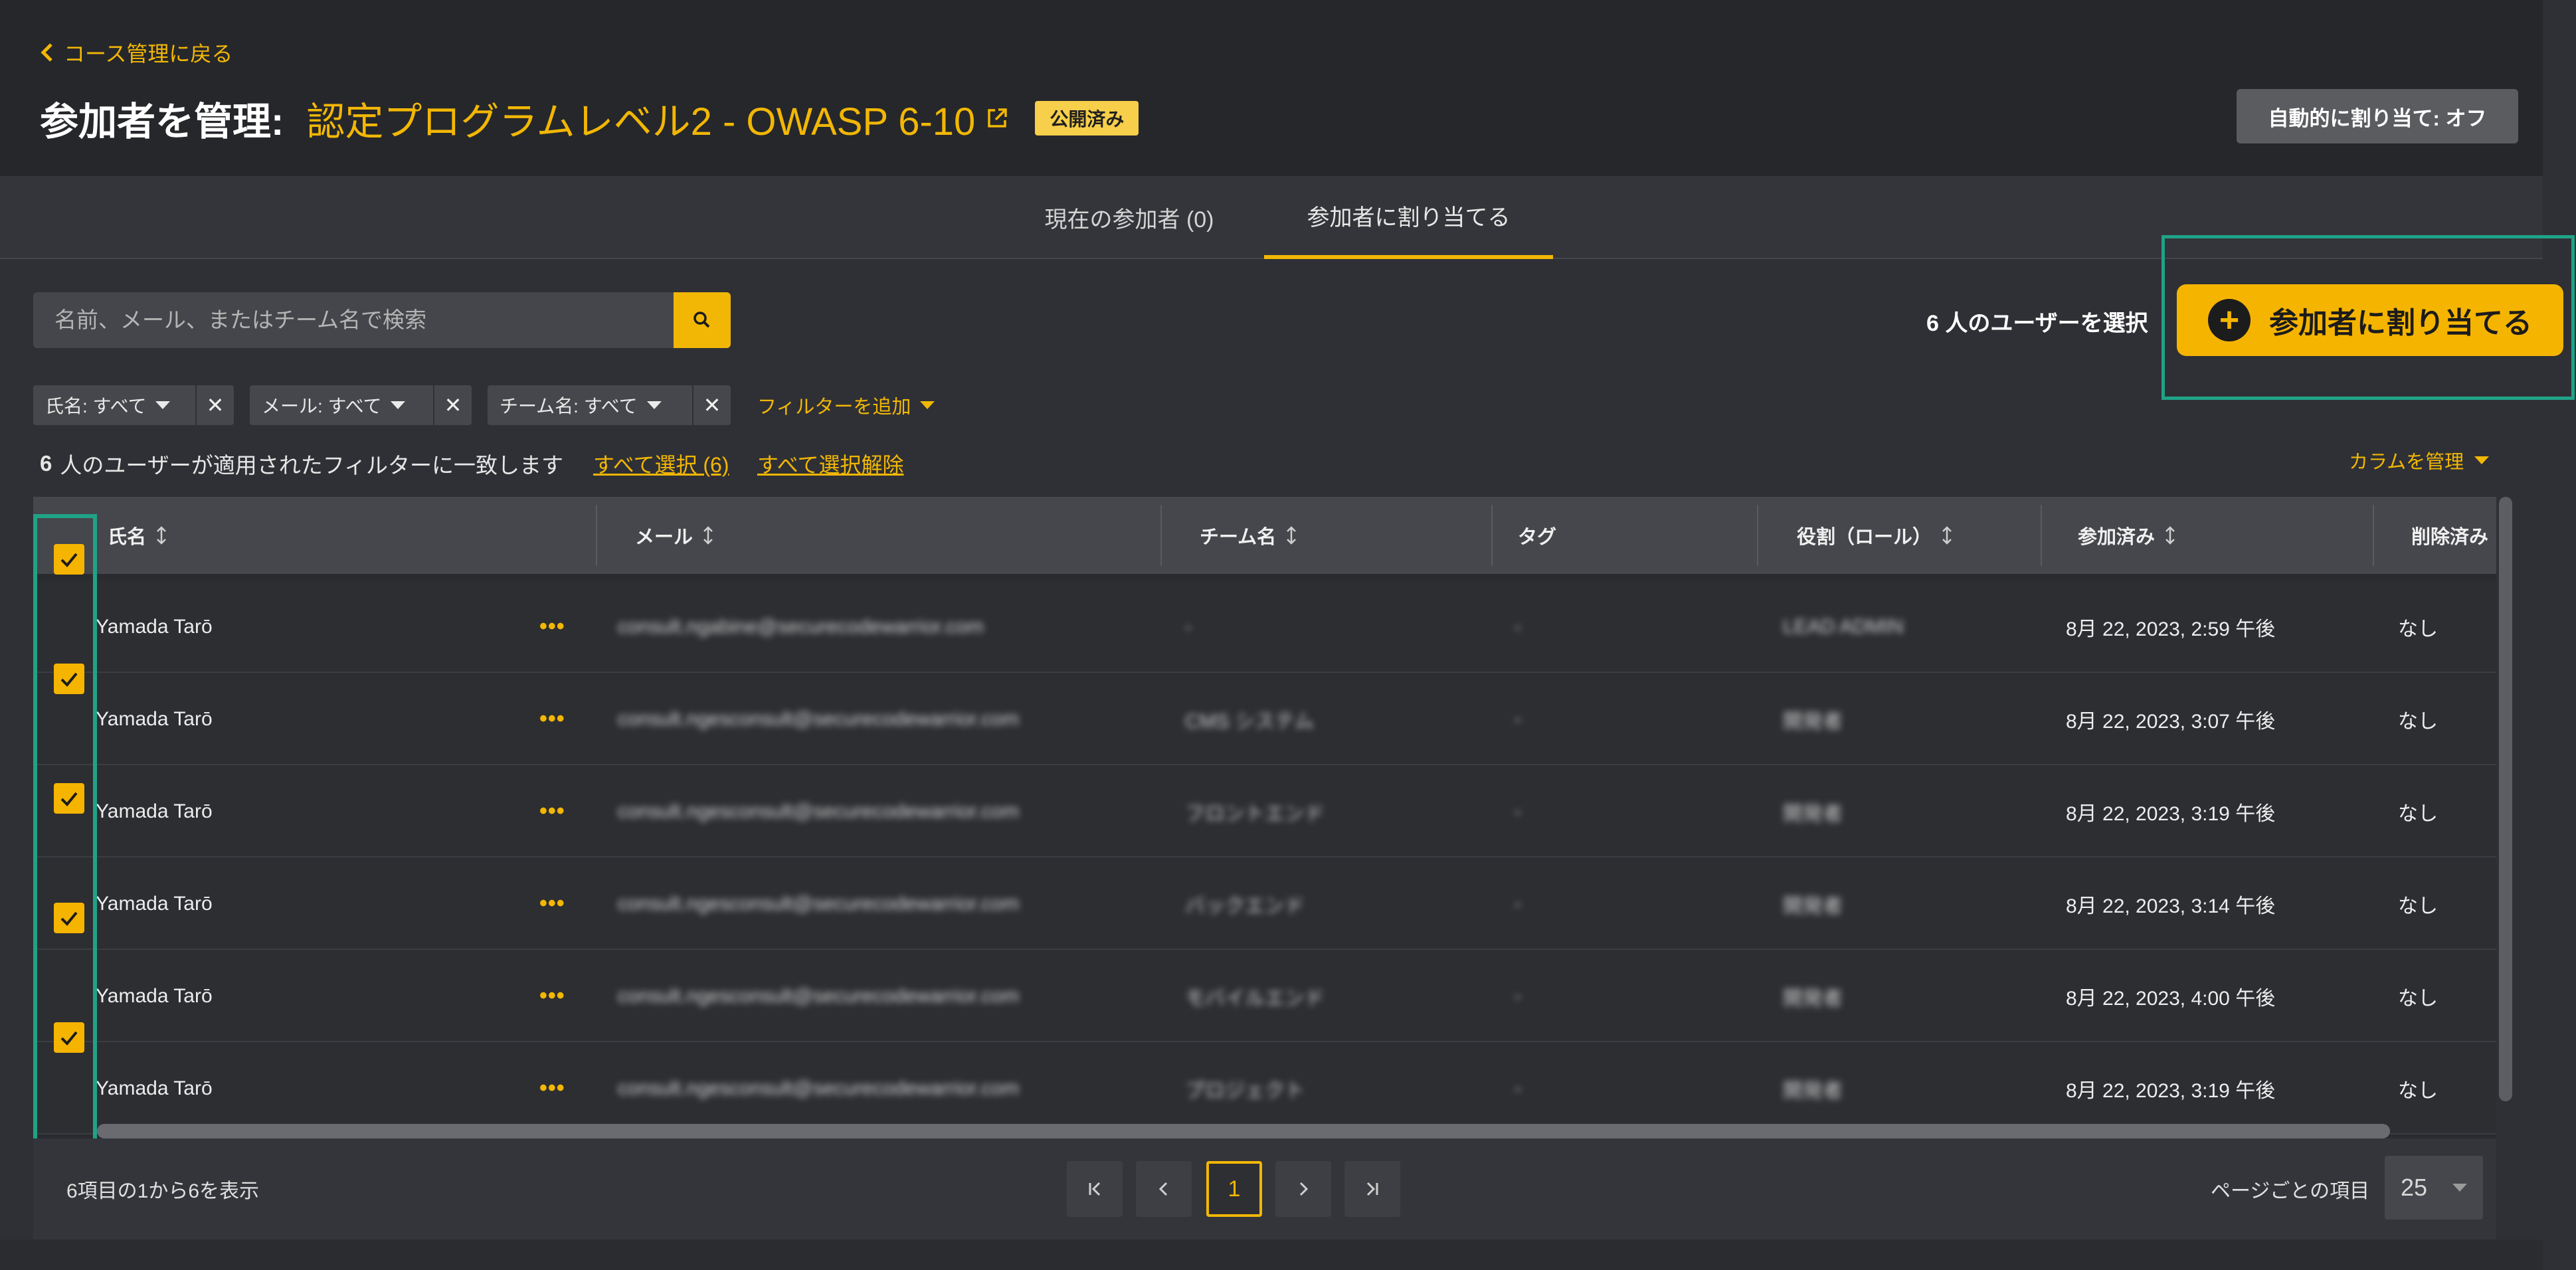 Image resolution: width=2576 pixels, height=1270 pixels. Describe the element at coordinates (2505, 799) in the screenshot. I see `vertical-scrollbar` at that location.